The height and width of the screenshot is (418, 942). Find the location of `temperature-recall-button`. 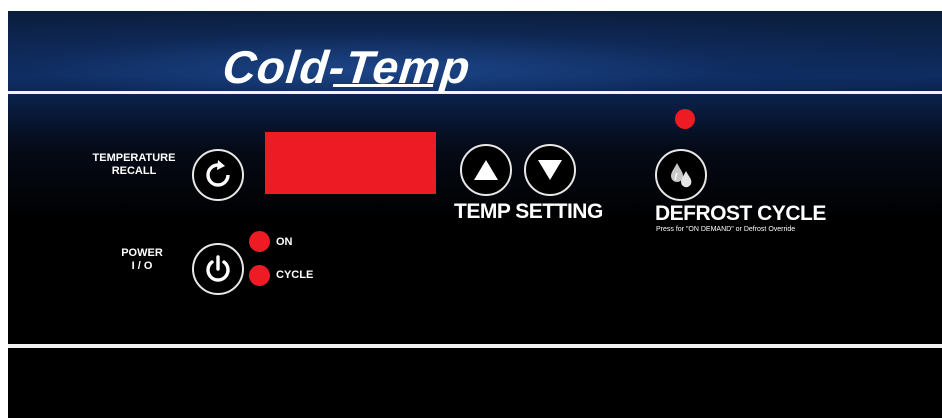

temperature-recall-button is located at coordinates (218, 175).